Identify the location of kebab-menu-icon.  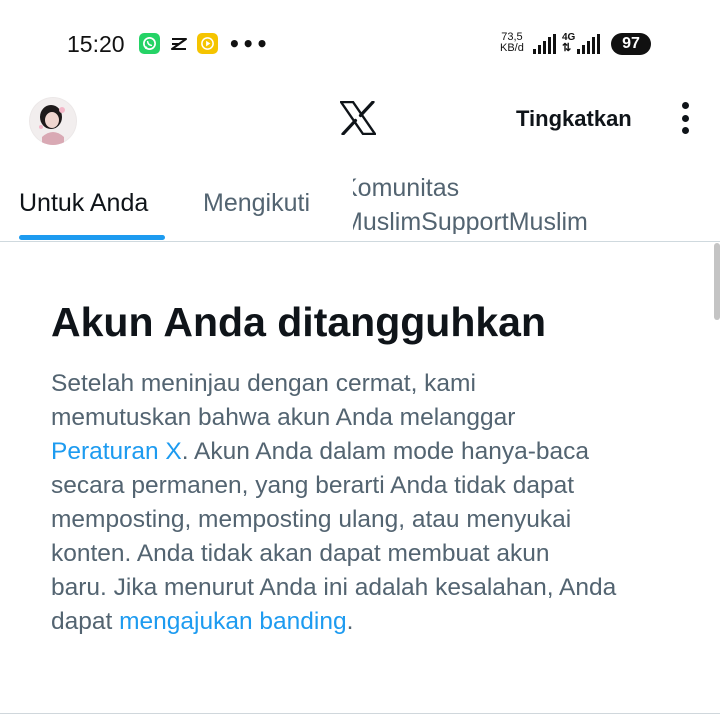
(685, 118).